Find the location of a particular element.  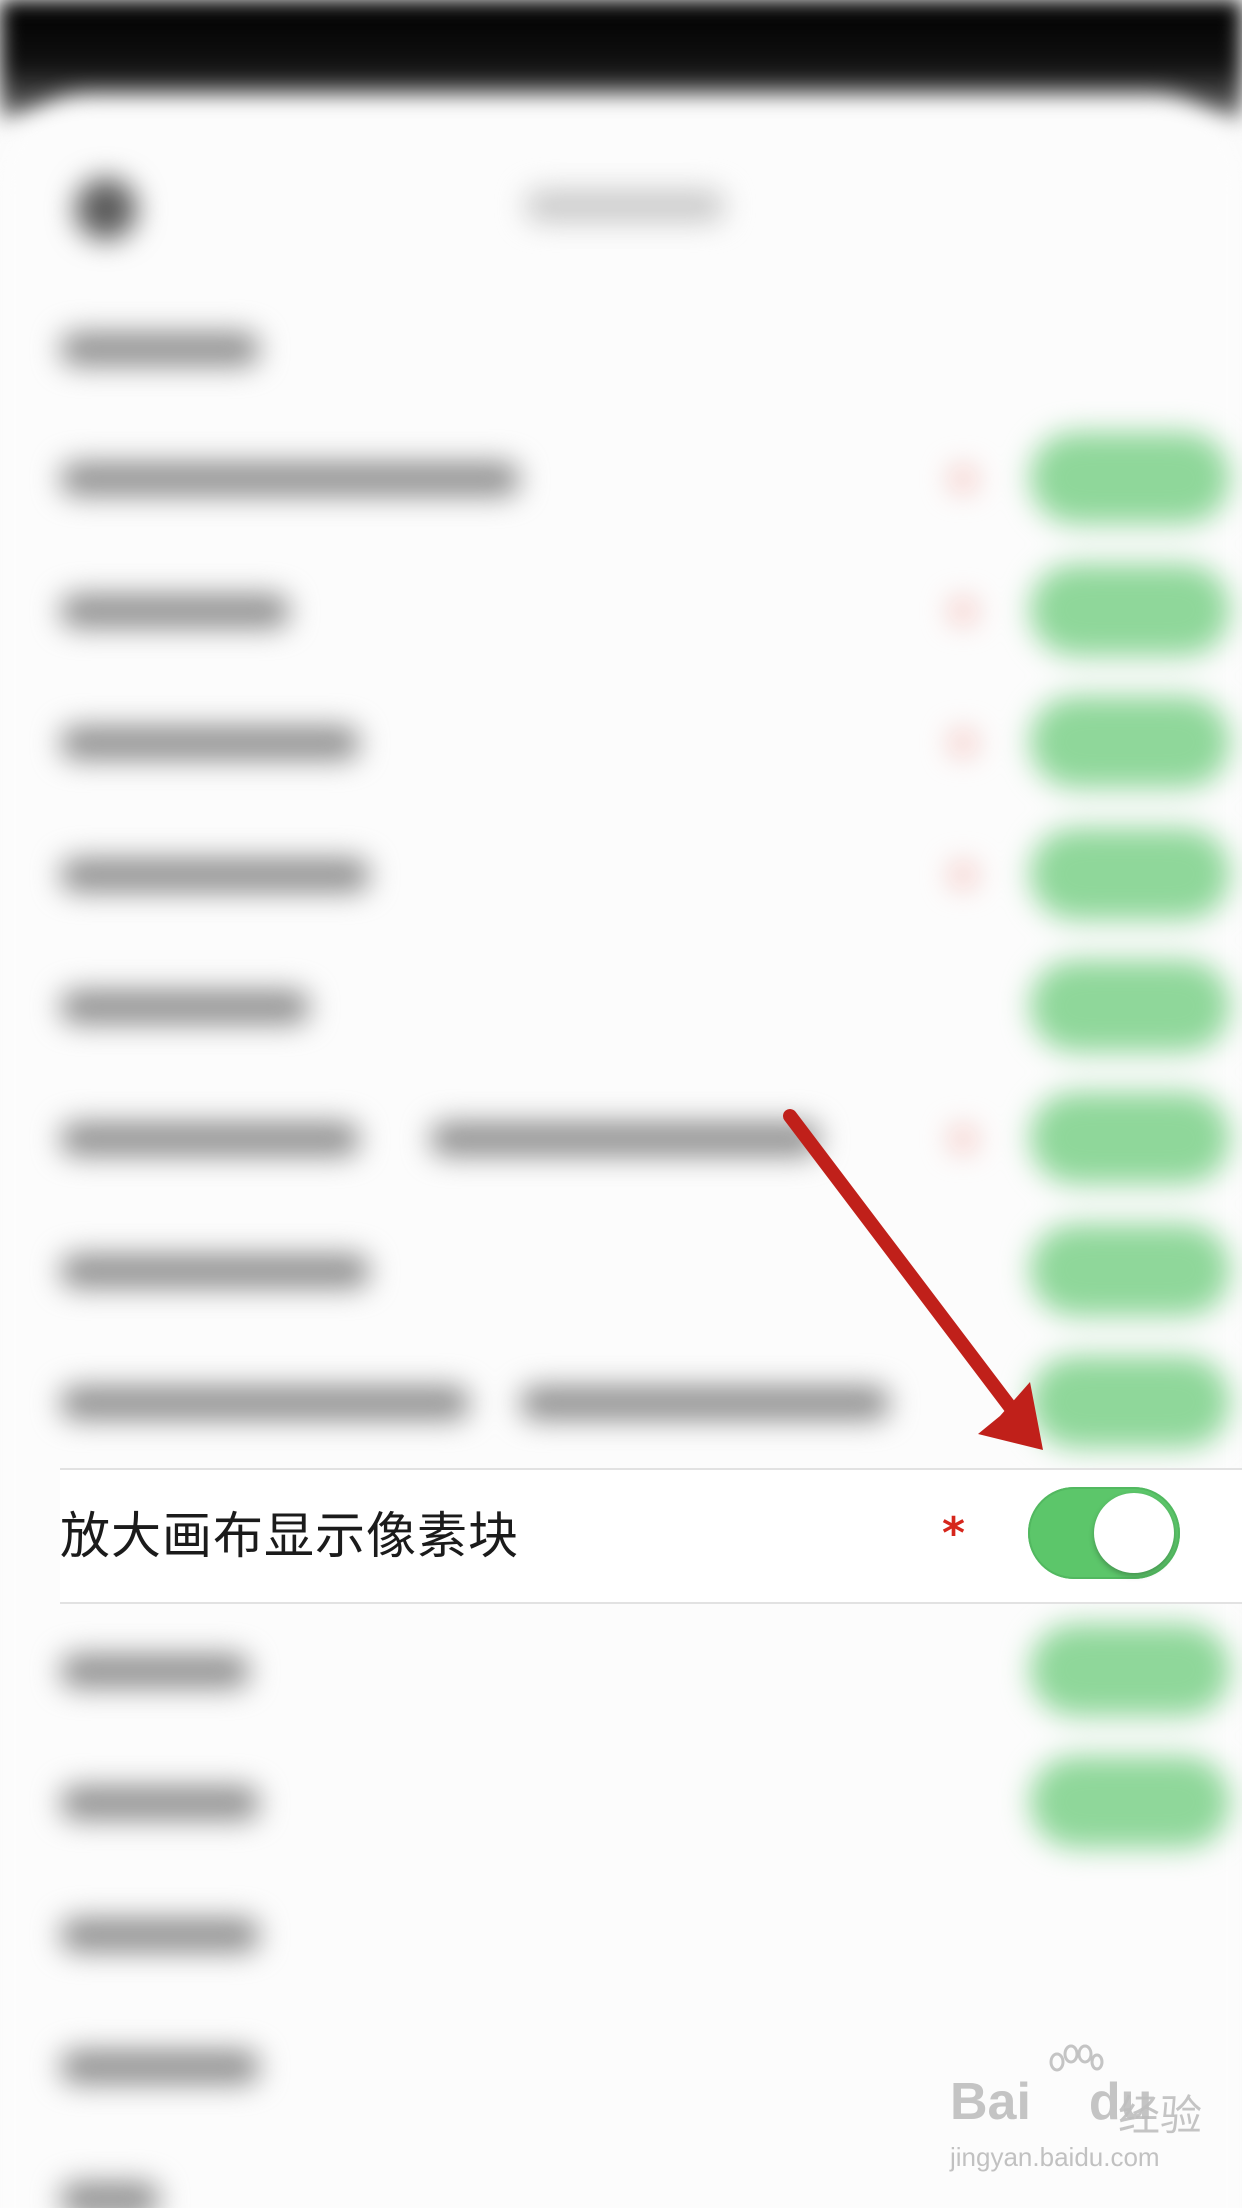

baidu-jingyan-watermark: Bai du 经验 jingyan.baidu.com is located at coordinates (1090, 2123).